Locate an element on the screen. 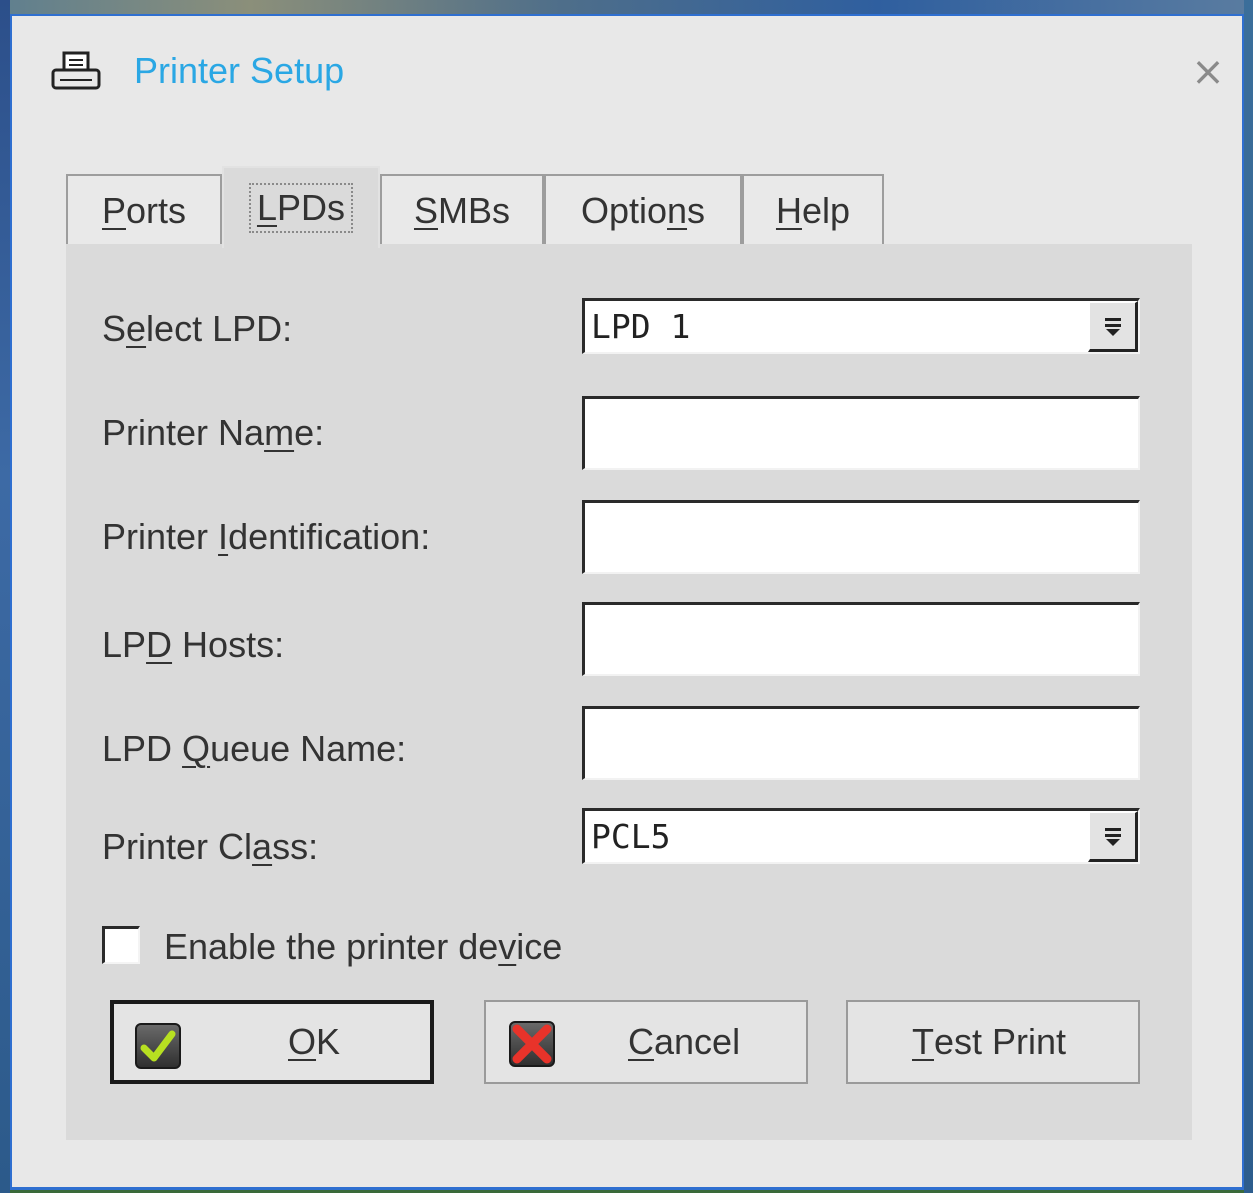 This screenshot has width=1253, height=1193. printer-name-label: Printer Name: is located at coordinates (213, 432).